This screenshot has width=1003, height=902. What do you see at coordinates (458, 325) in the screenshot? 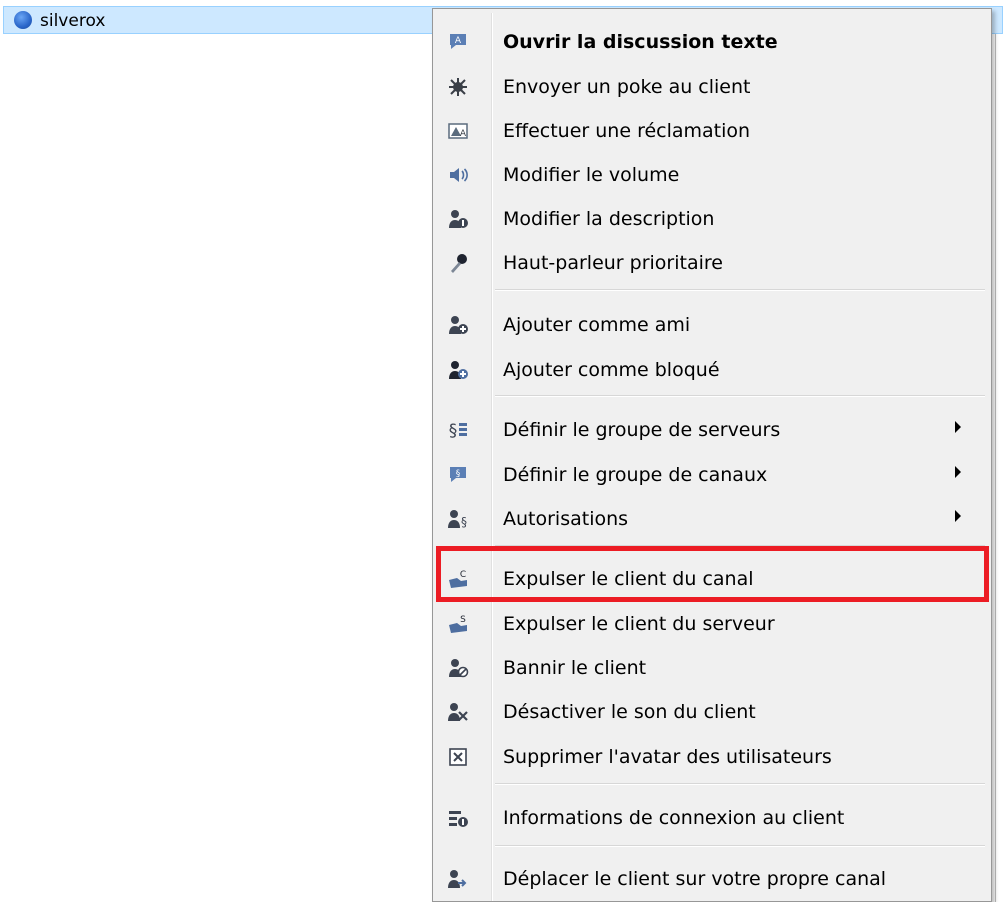
I see `add-friend-icon` at bounding box center [458, 325].